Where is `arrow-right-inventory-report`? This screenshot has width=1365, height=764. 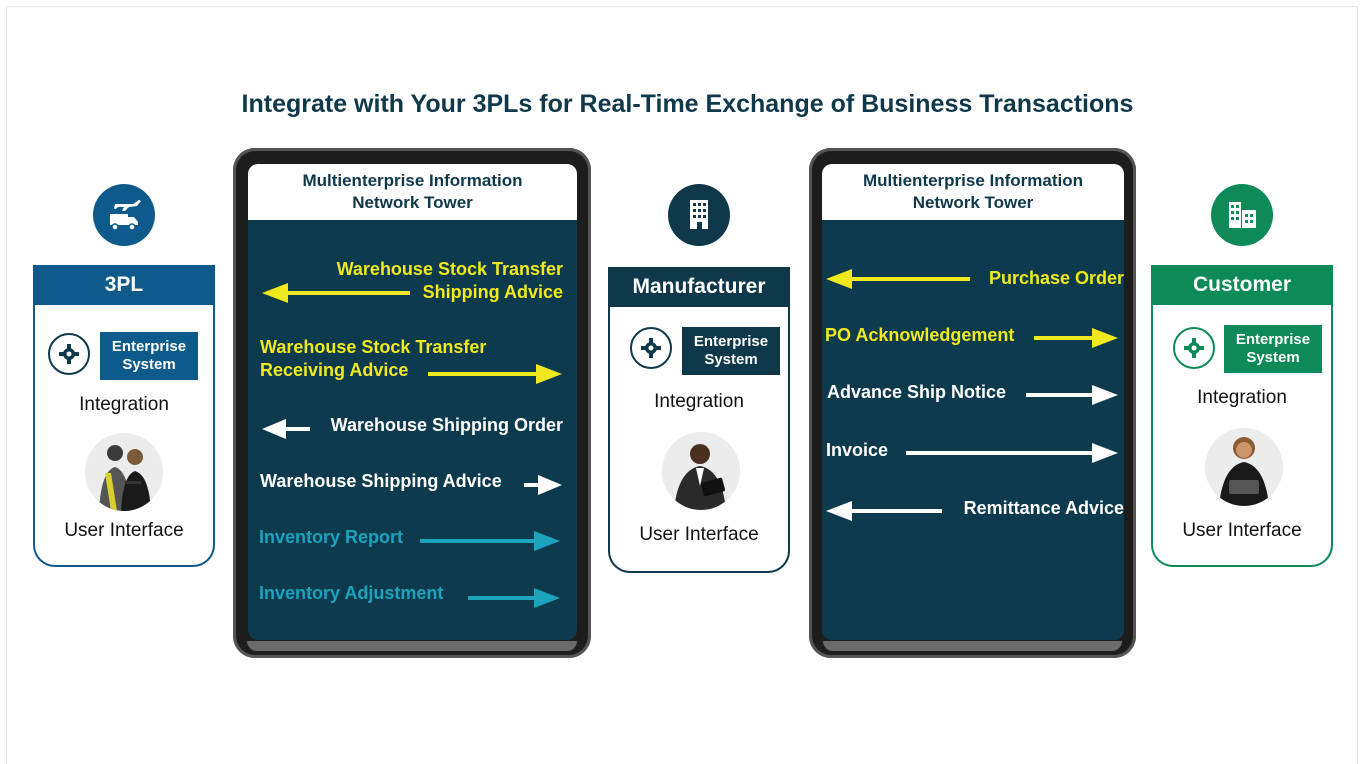 arrow-right-inventory-report is located at coordinates (490, 541).